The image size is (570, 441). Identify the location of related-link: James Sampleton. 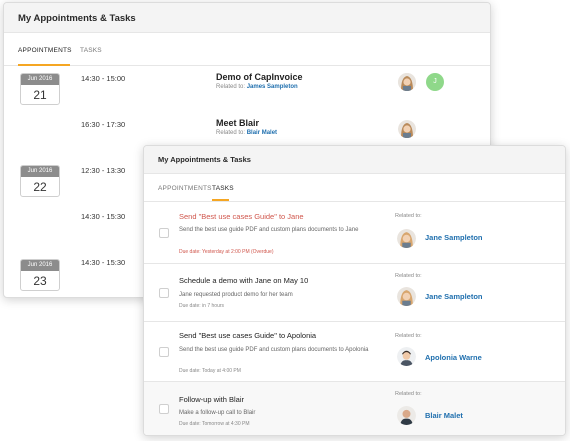
(272, 87).